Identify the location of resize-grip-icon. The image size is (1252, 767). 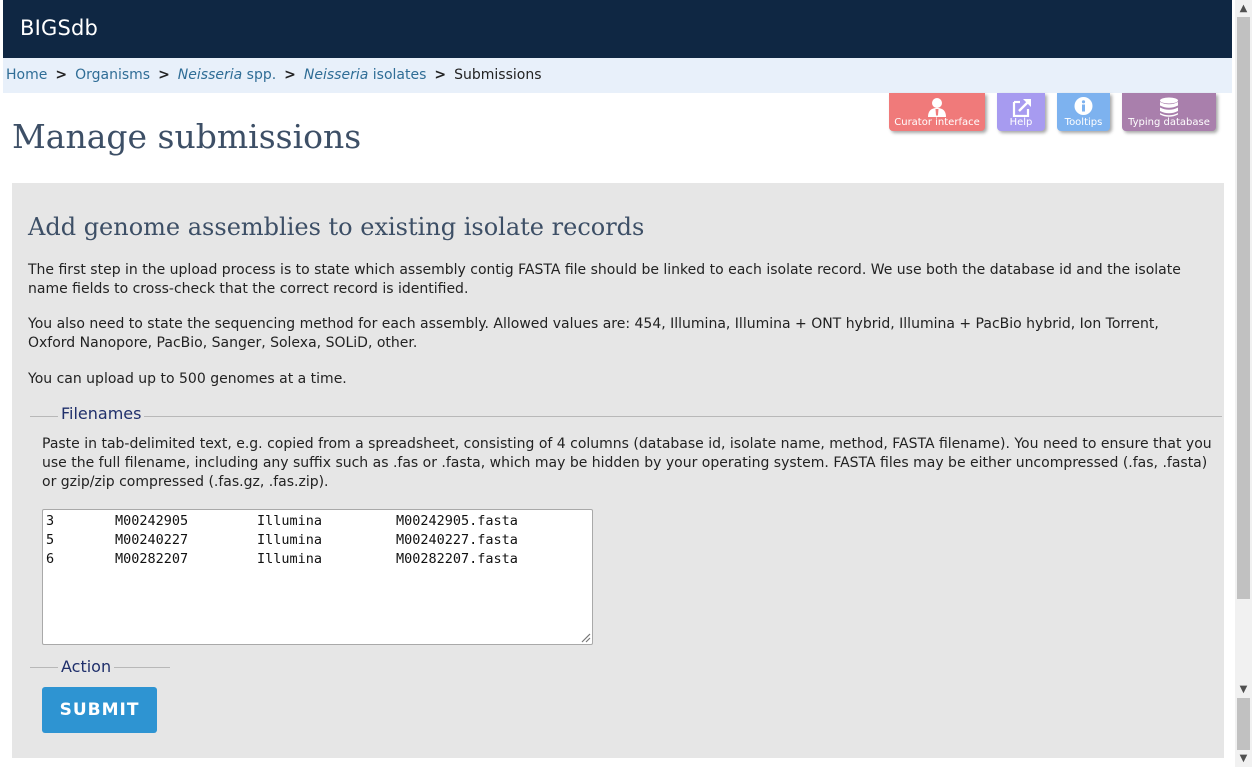
(585, 637).